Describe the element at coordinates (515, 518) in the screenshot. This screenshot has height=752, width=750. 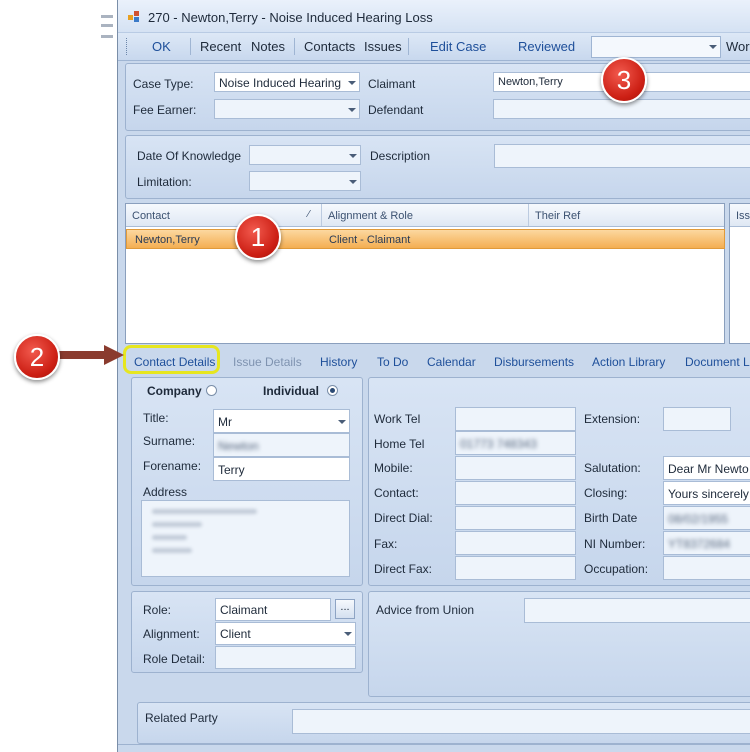
I see `direct-dial-field` at that location.